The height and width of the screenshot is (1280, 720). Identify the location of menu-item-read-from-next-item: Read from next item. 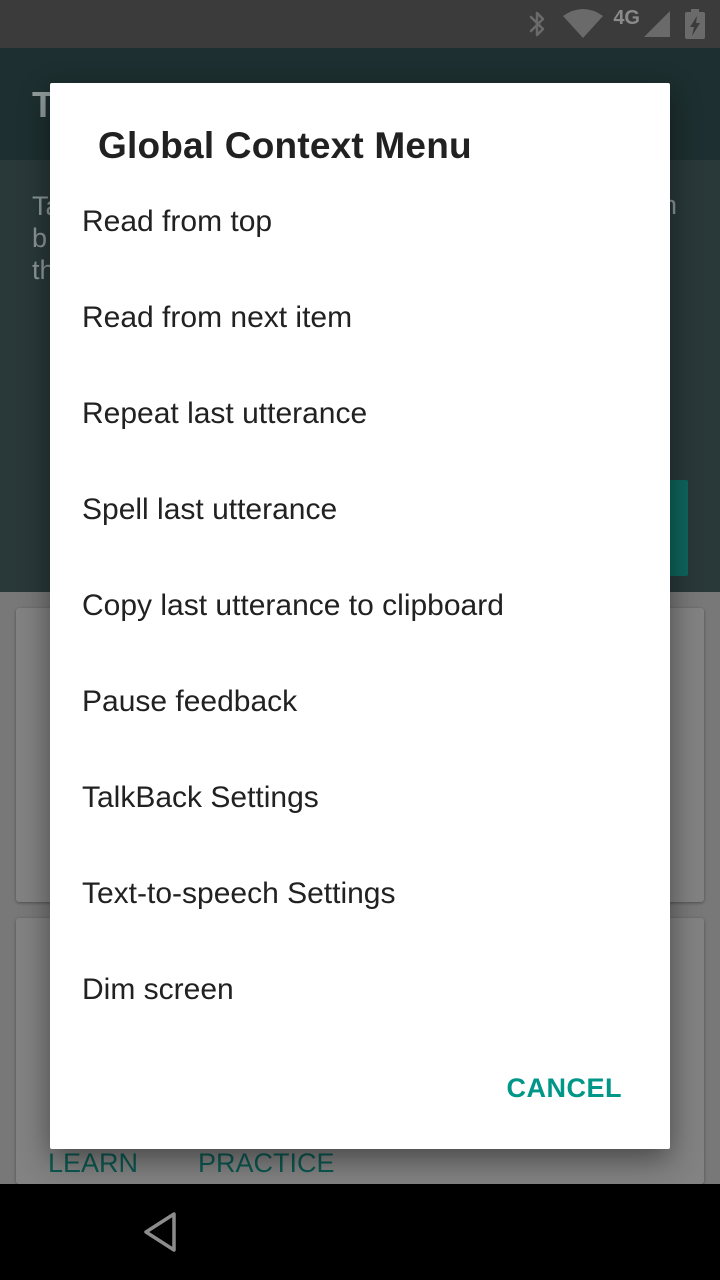
(360, 318).